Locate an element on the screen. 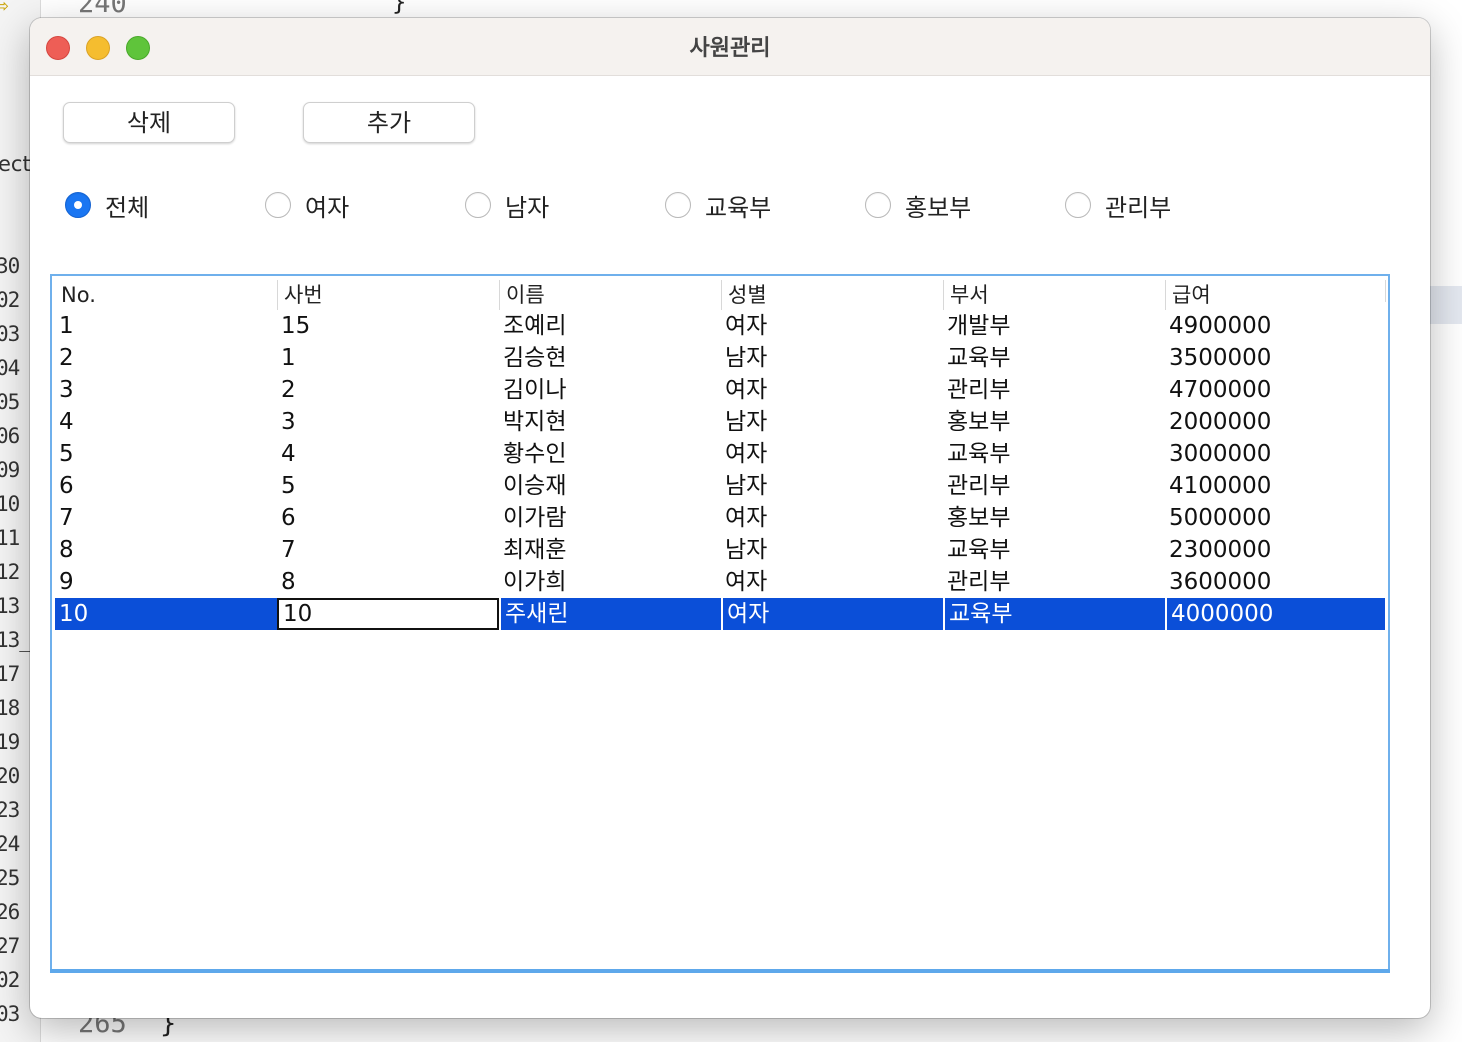  filter-radio-pr: 홍보부 is located at coordinates (918, 205).